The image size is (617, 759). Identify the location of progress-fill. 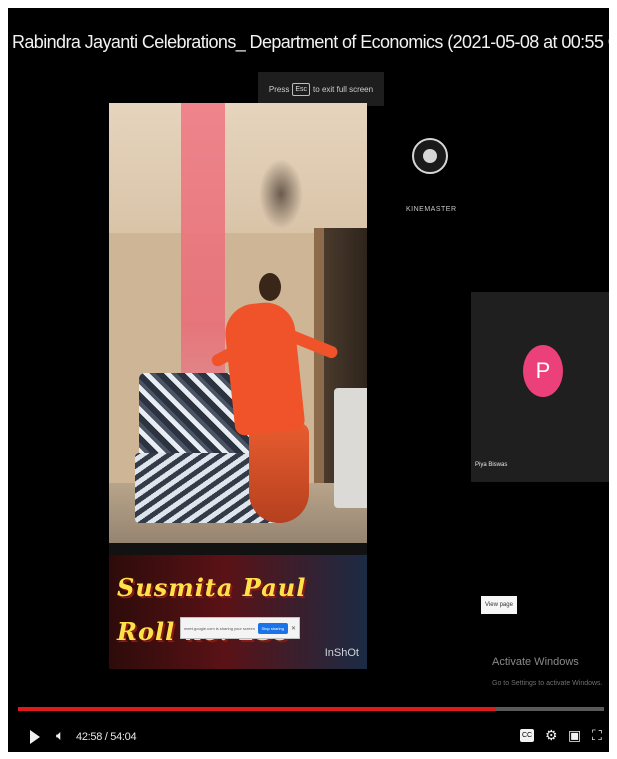
(257, 709).